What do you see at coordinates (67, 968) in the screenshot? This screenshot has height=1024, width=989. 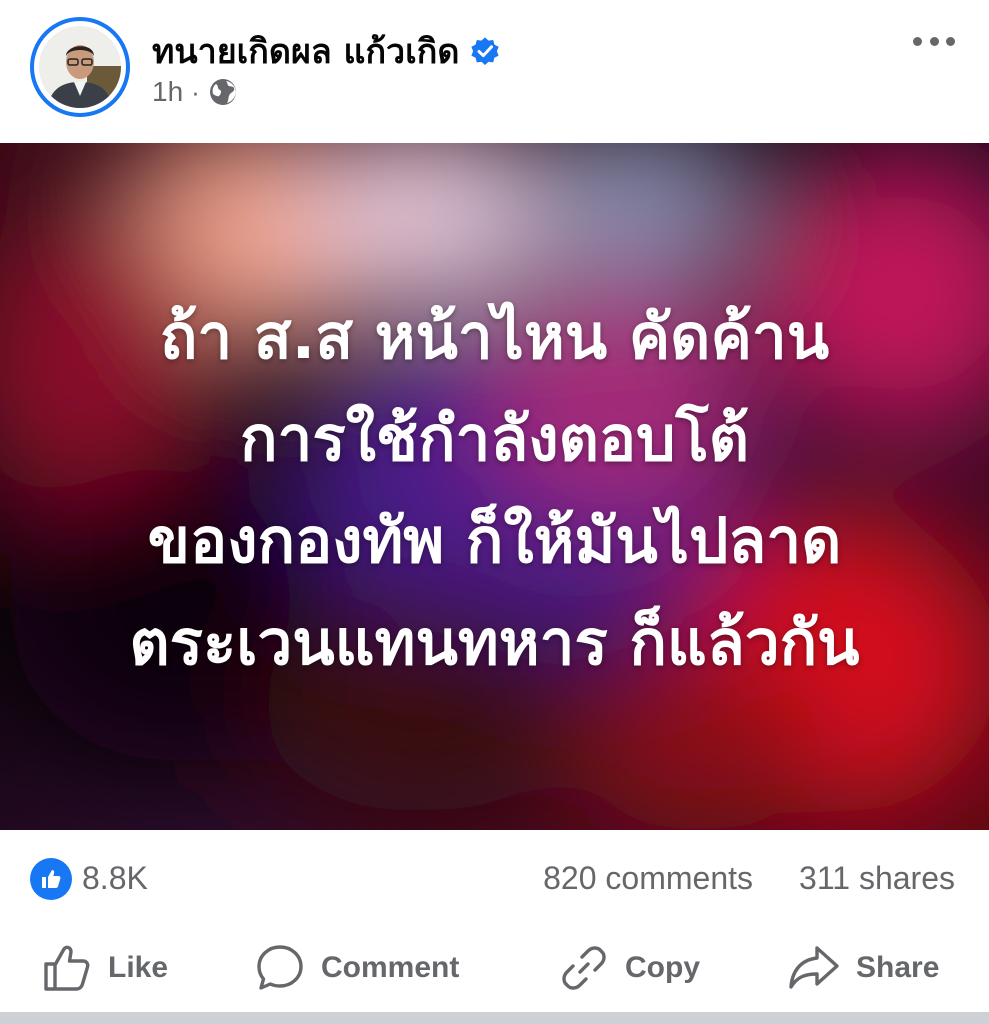 I see `thumbs-up-icon` at bounding box center [67, 968].